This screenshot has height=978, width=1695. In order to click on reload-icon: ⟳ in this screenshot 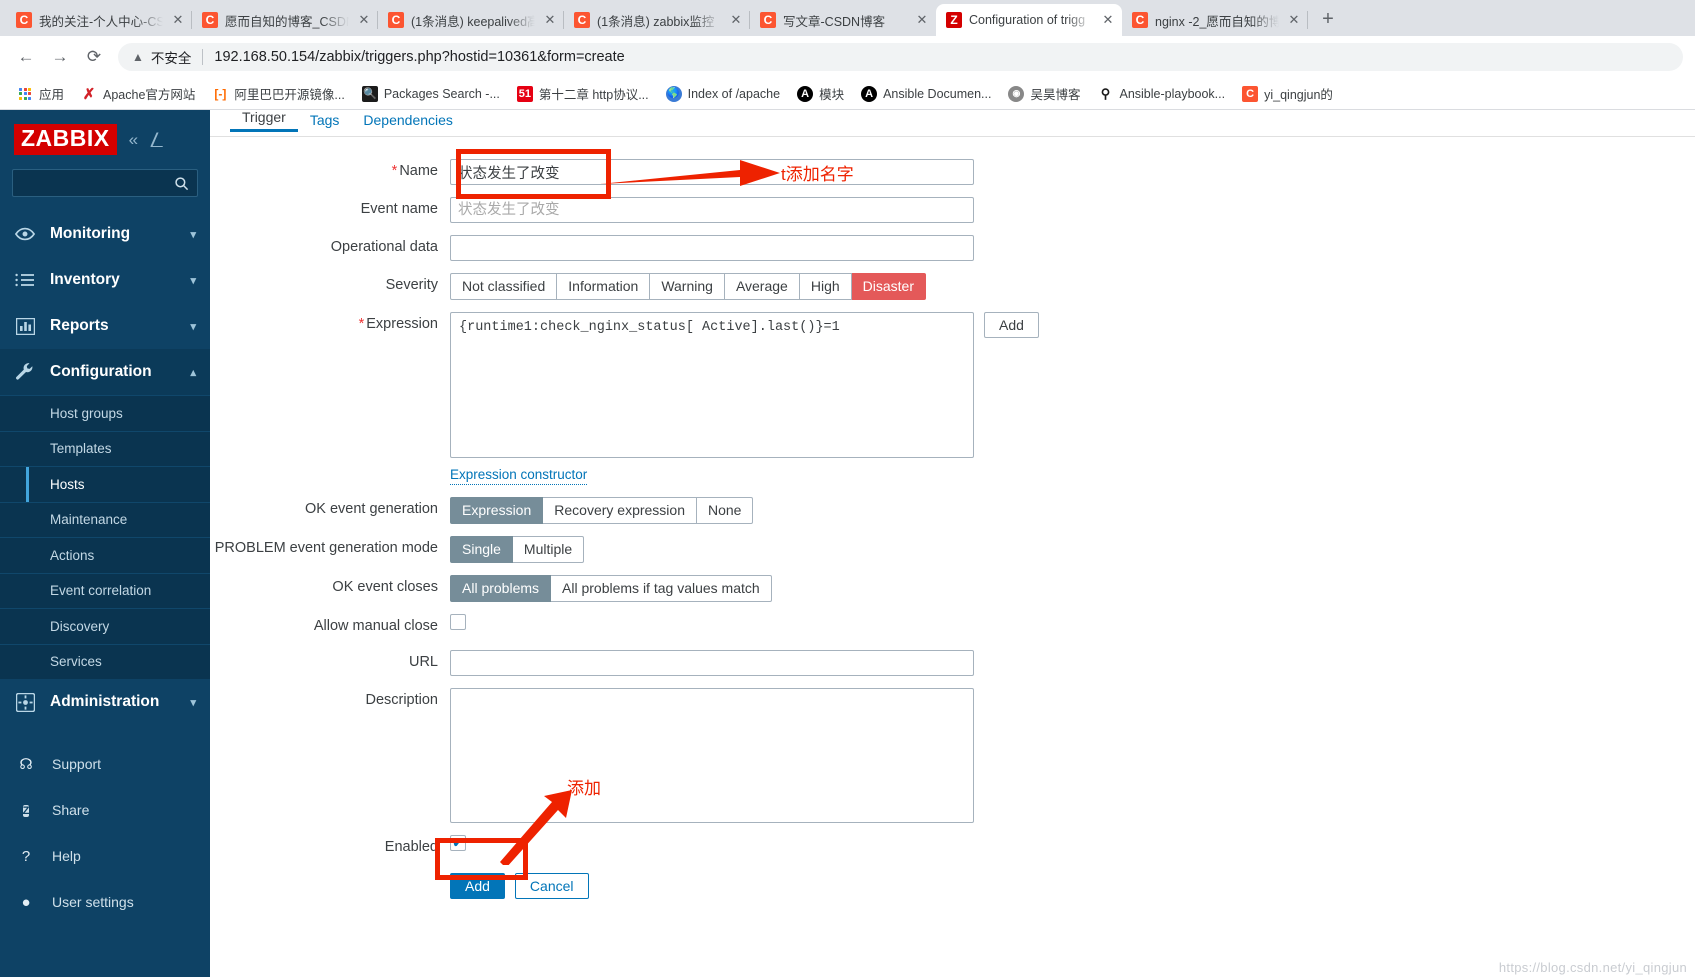, I will do `click(94, 57)`.